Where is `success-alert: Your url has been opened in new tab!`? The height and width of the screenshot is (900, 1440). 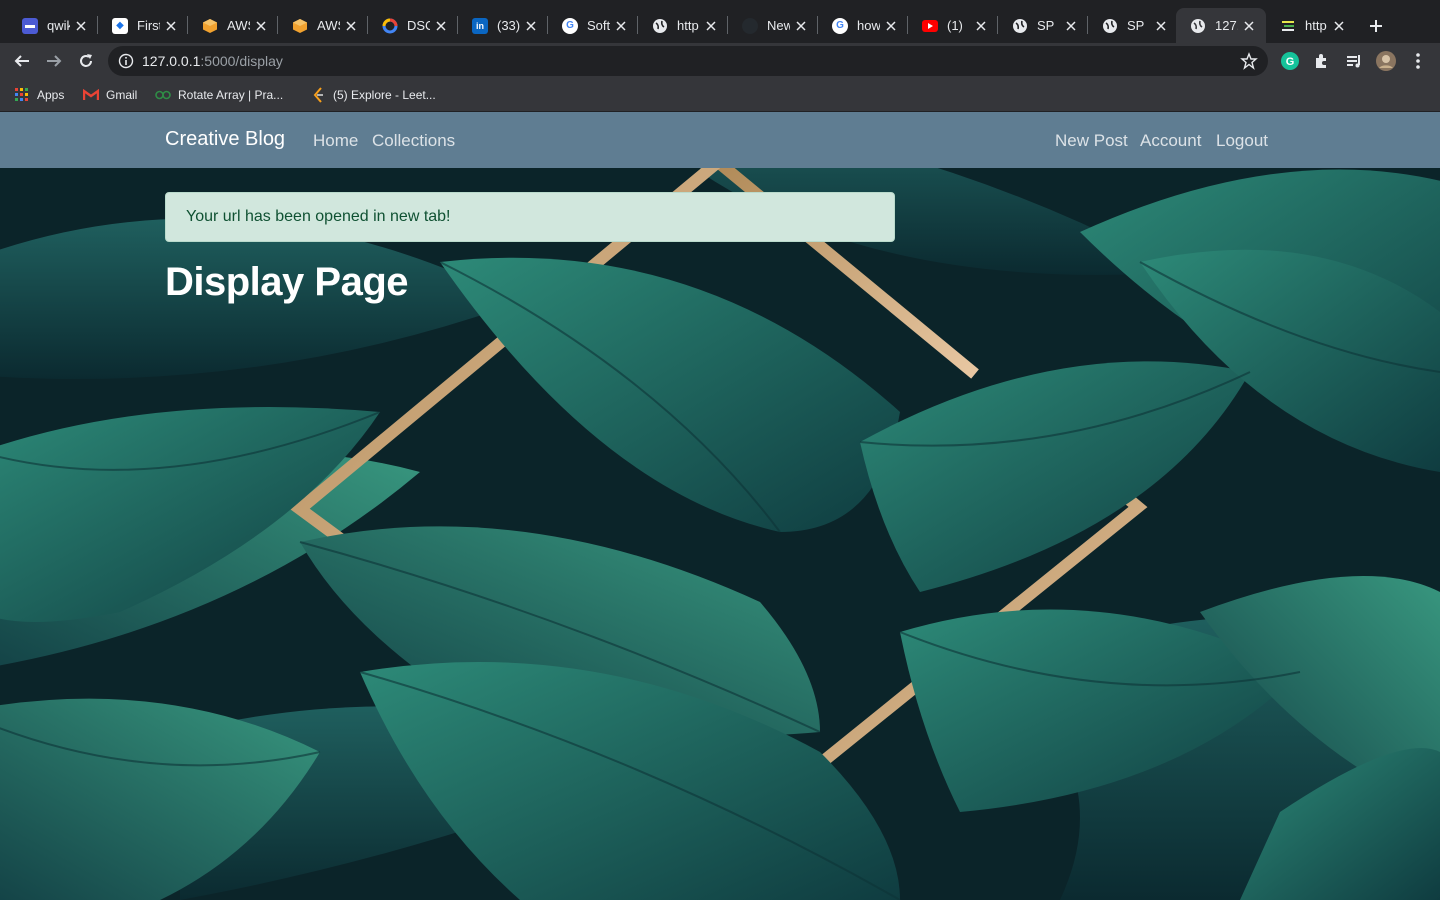 success-alert: Your url has been opened in new tab! is located at coordinates (530, 217).